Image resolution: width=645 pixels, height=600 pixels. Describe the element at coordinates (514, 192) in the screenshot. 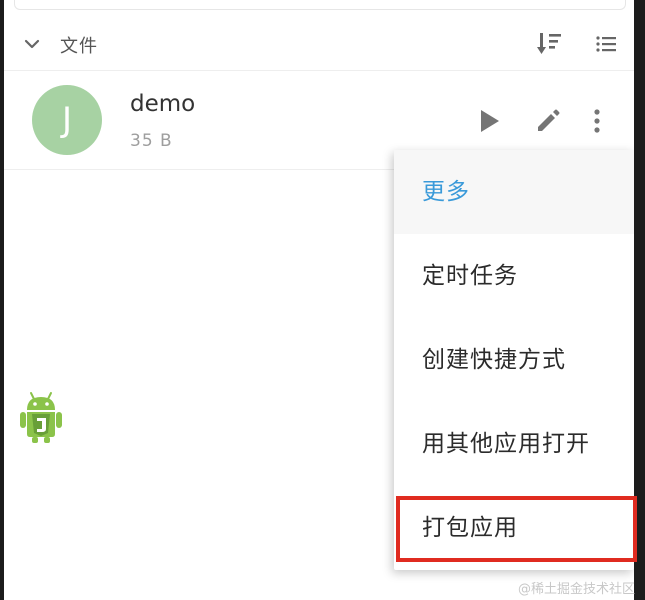

I see `menu-header-more: 更多` at that location.